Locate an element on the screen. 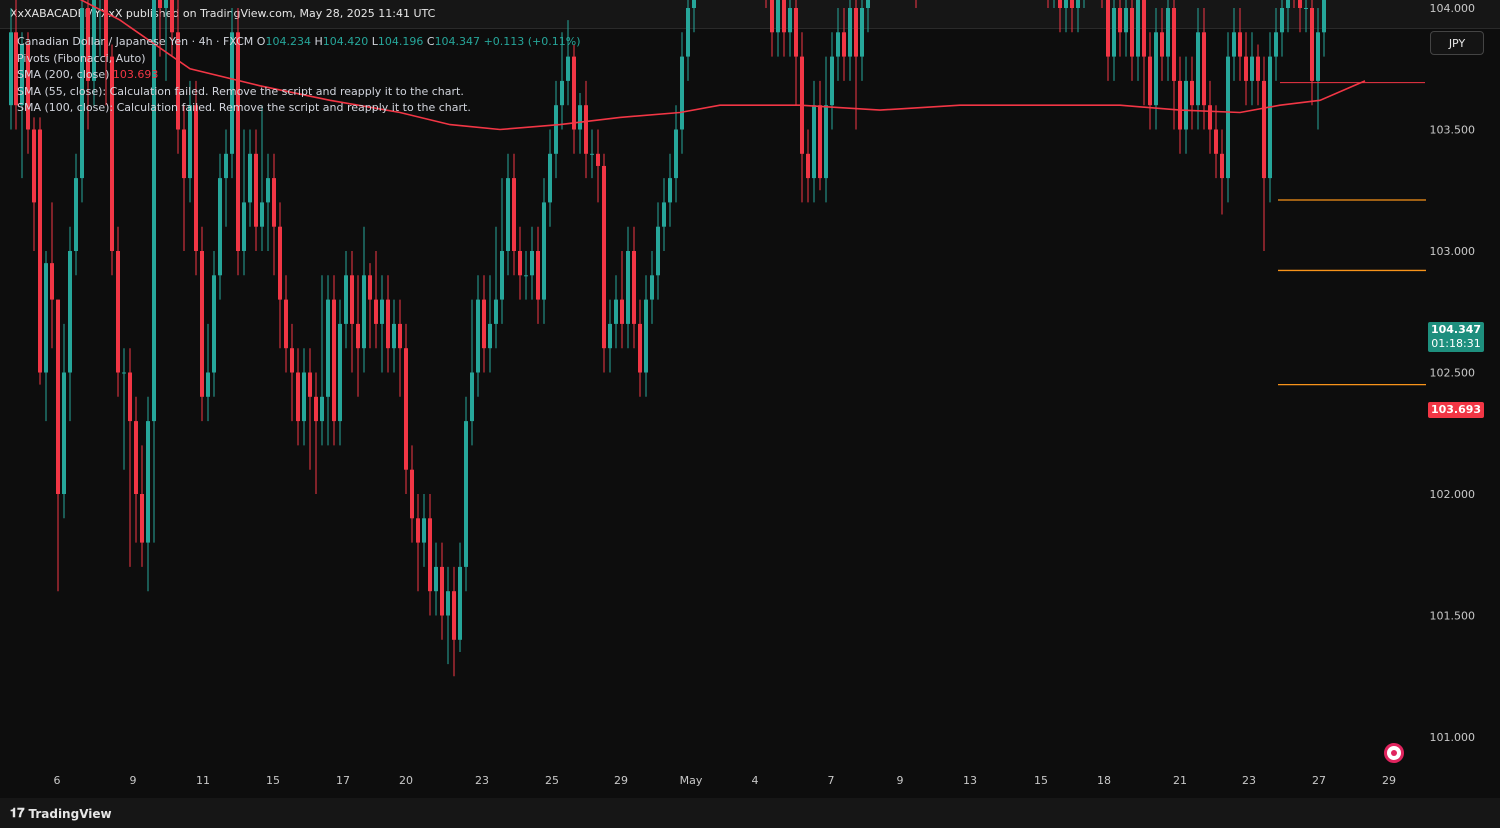 The width and height of the screenshot is (1500, 828). legend-sma200: SMA (200, close) 103.693 is located at coordinates (299, 75).